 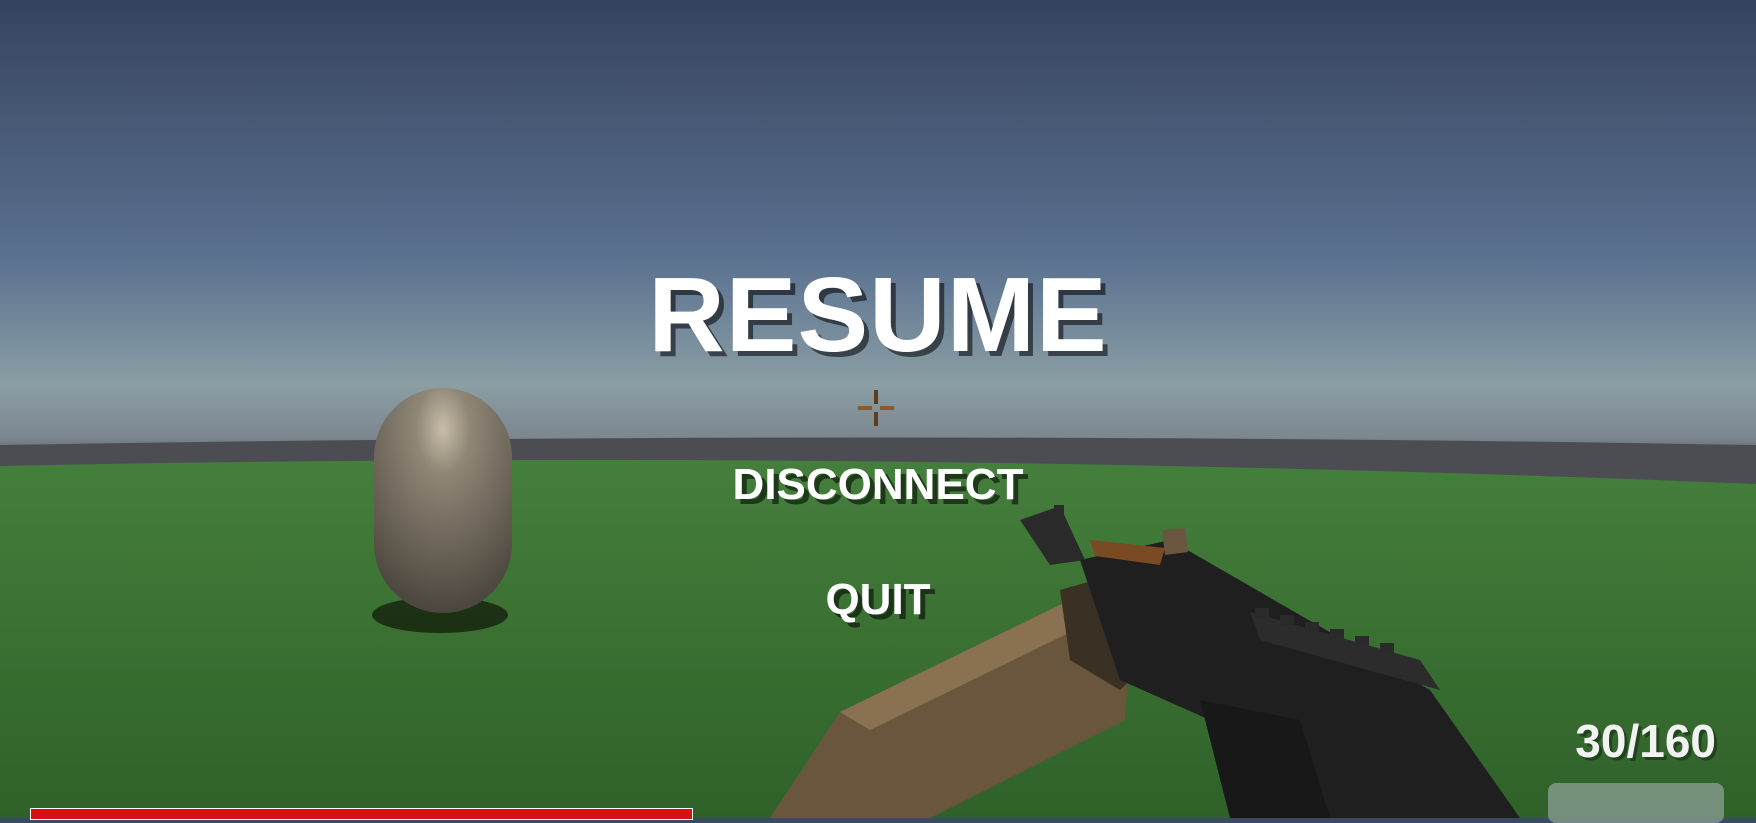 I want to click on resume-button: RESUME, so click(x=878, y=315).